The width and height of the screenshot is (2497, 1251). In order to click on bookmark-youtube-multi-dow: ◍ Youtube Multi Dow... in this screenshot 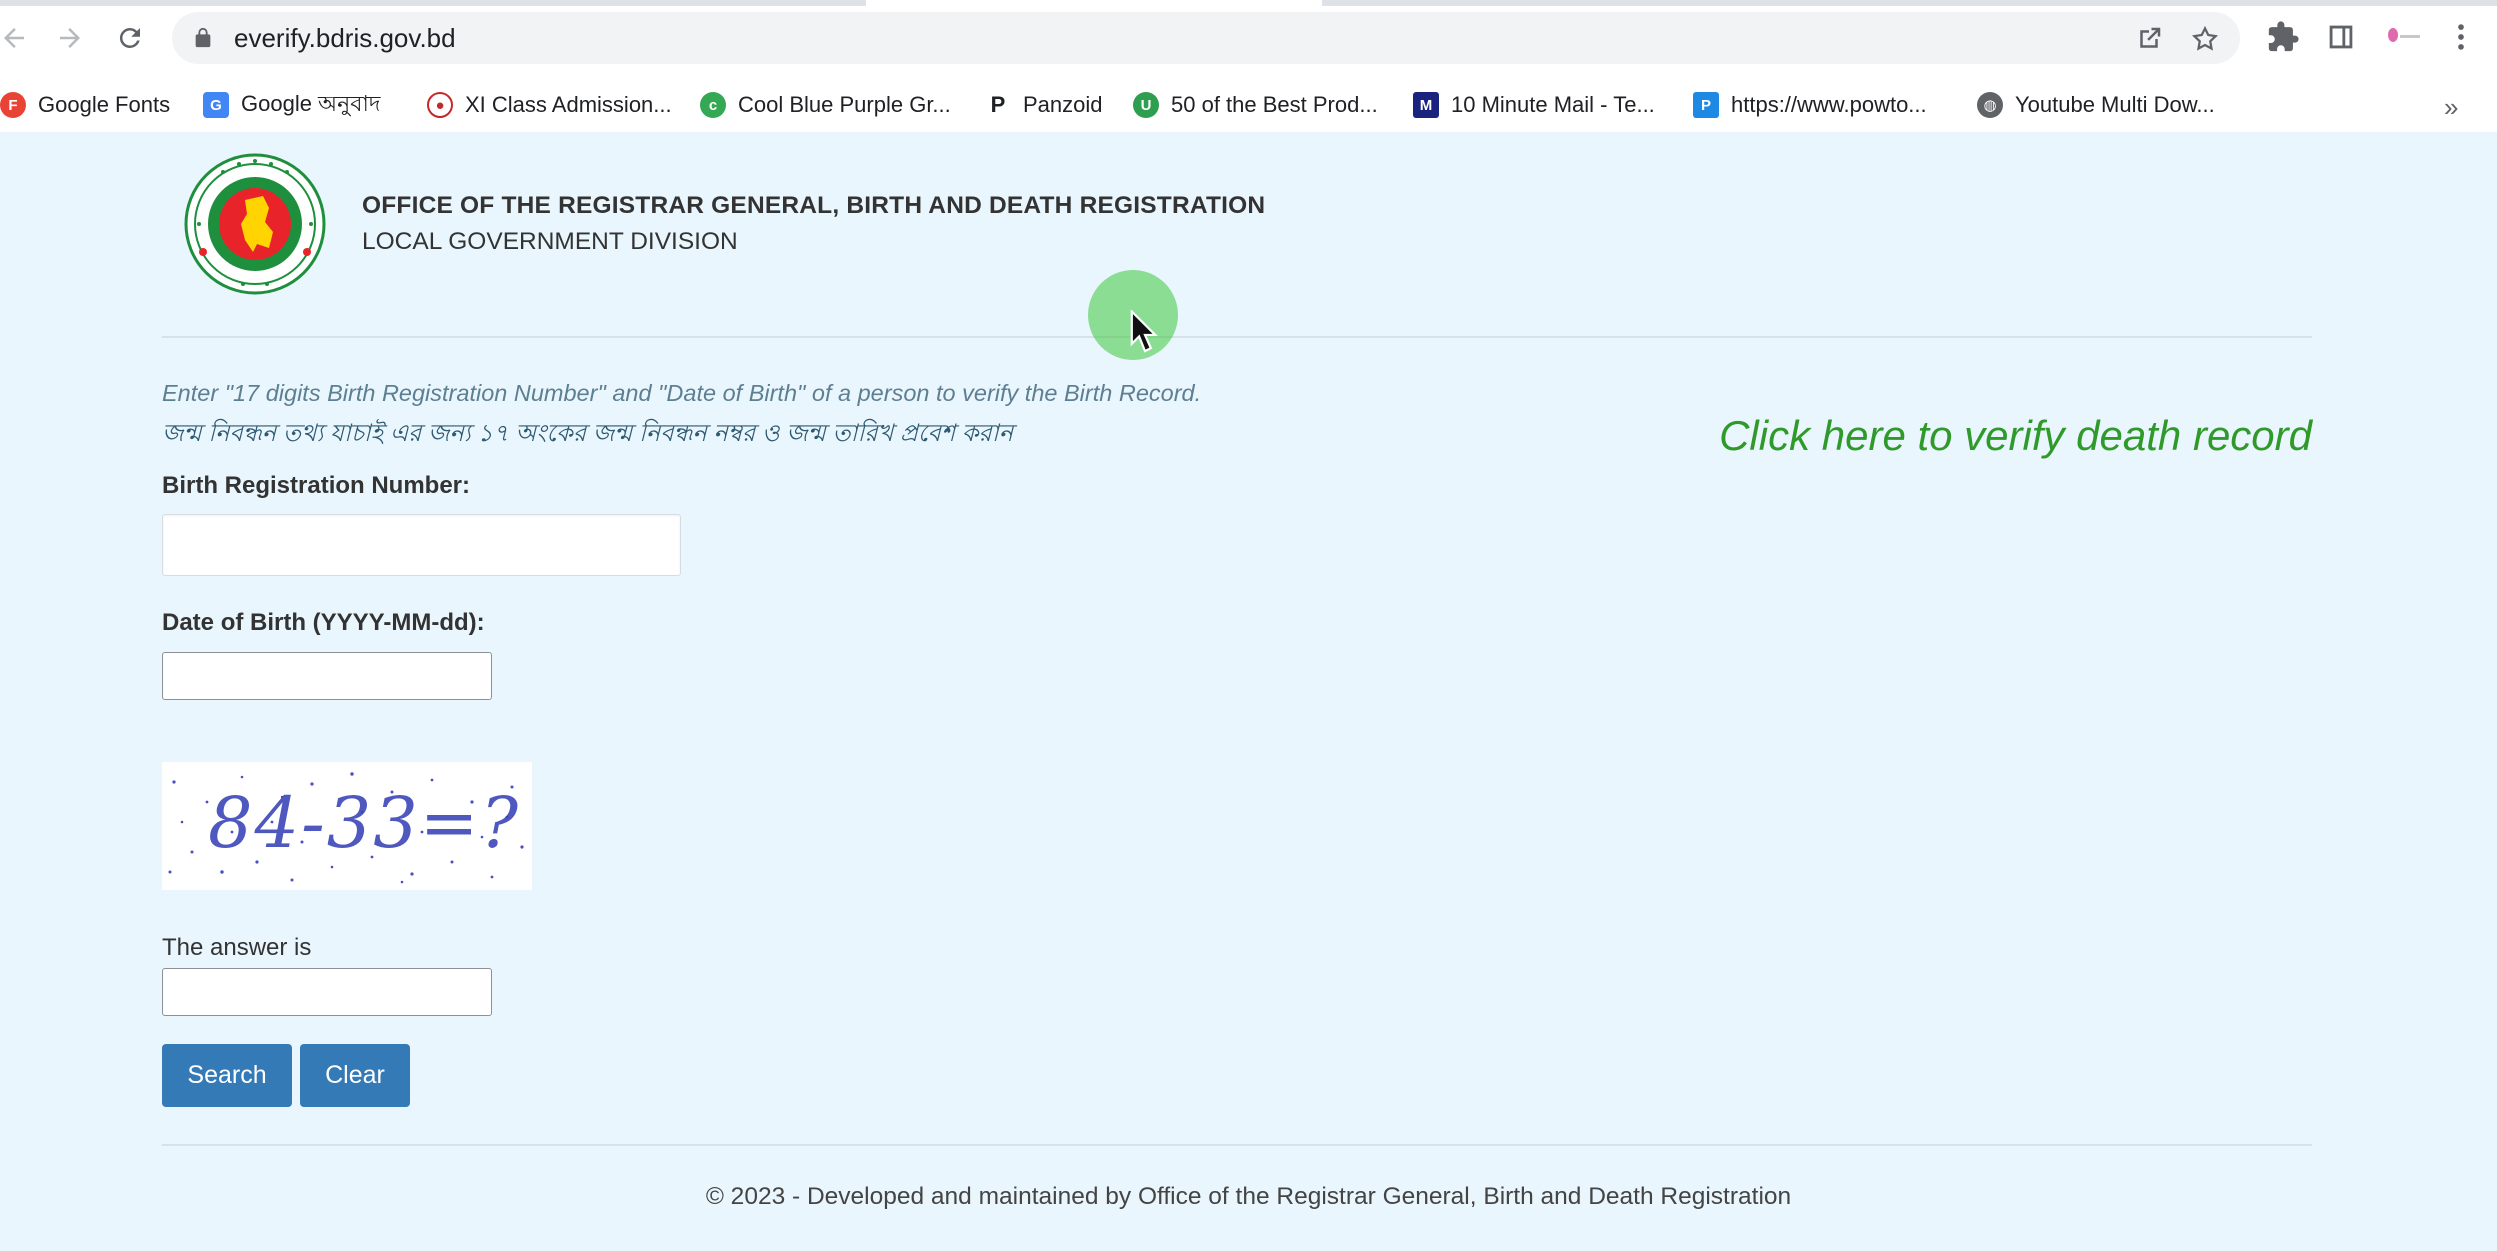, I will do `click(2096, 105)`.